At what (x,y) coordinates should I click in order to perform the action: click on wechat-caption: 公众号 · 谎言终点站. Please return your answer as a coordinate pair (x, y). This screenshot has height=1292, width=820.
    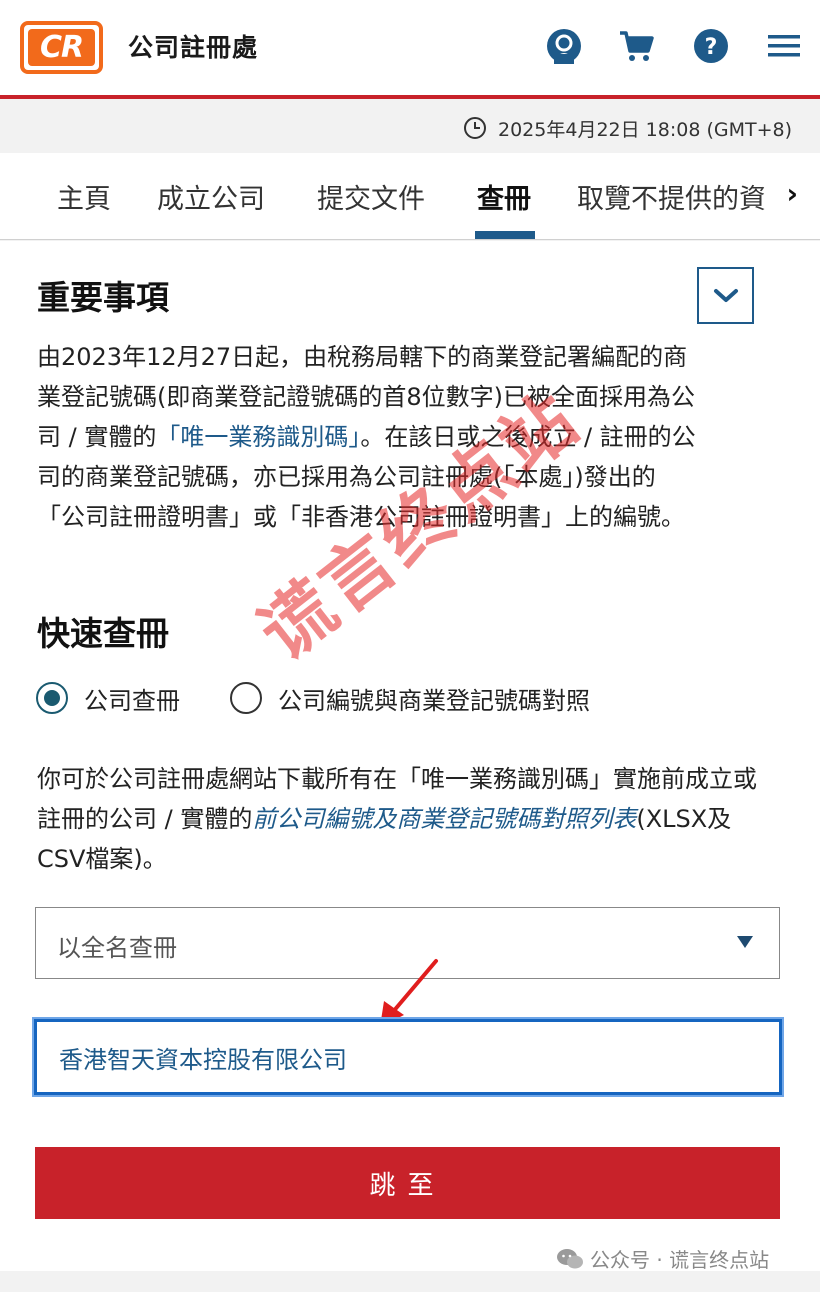
    Looking at the image, I should click on (662, 1258).